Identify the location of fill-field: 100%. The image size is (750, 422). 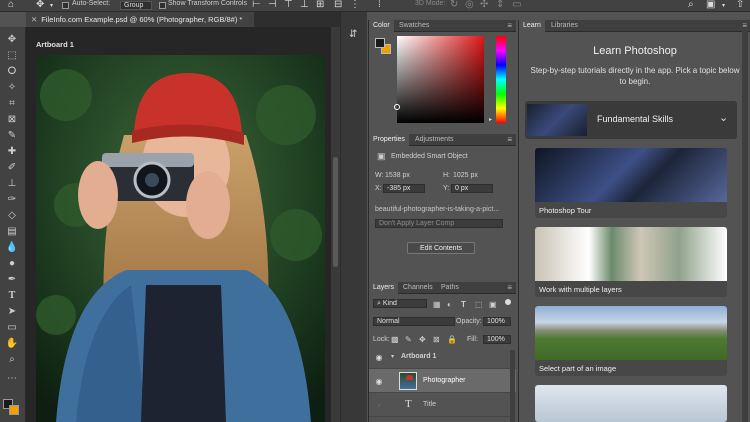
(497, 339).